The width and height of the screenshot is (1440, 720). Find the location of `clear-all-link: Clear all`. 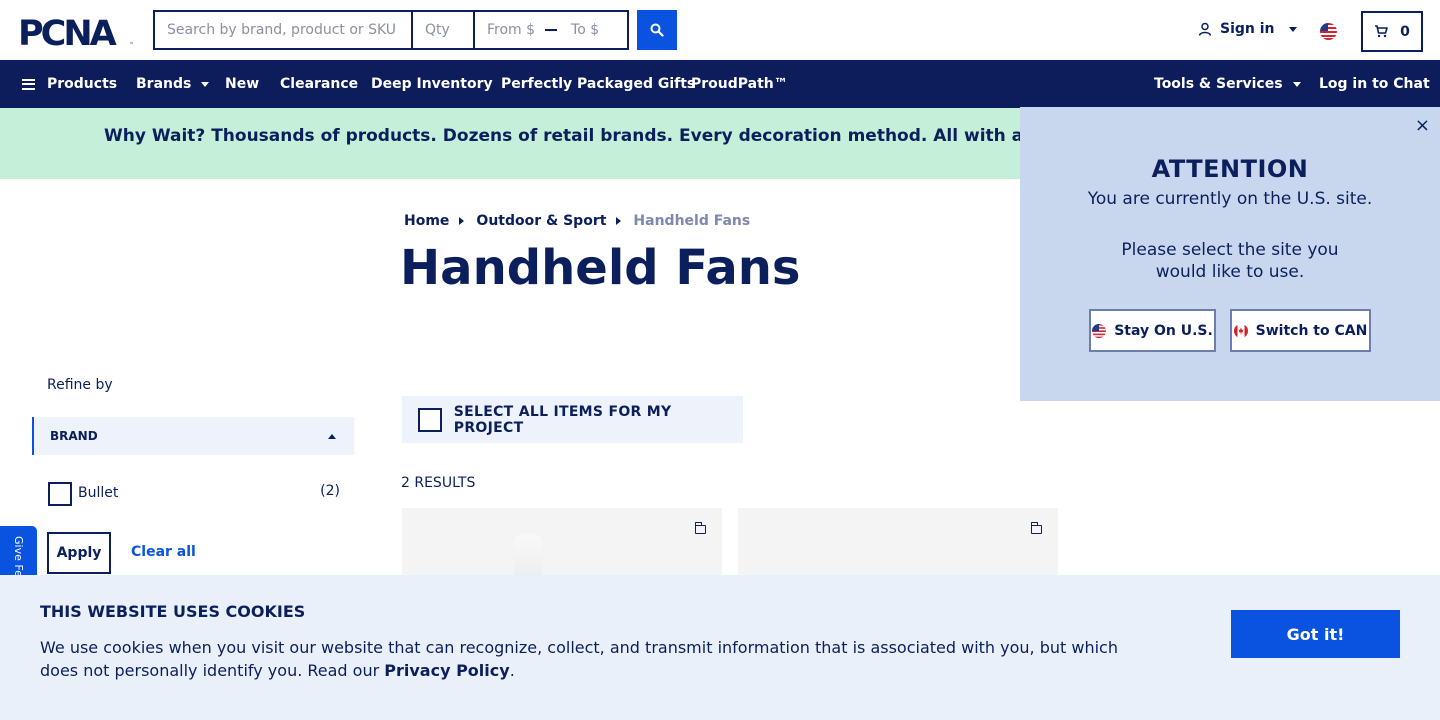

clear-all-link: Clear all is located at coordinates (163, 552).